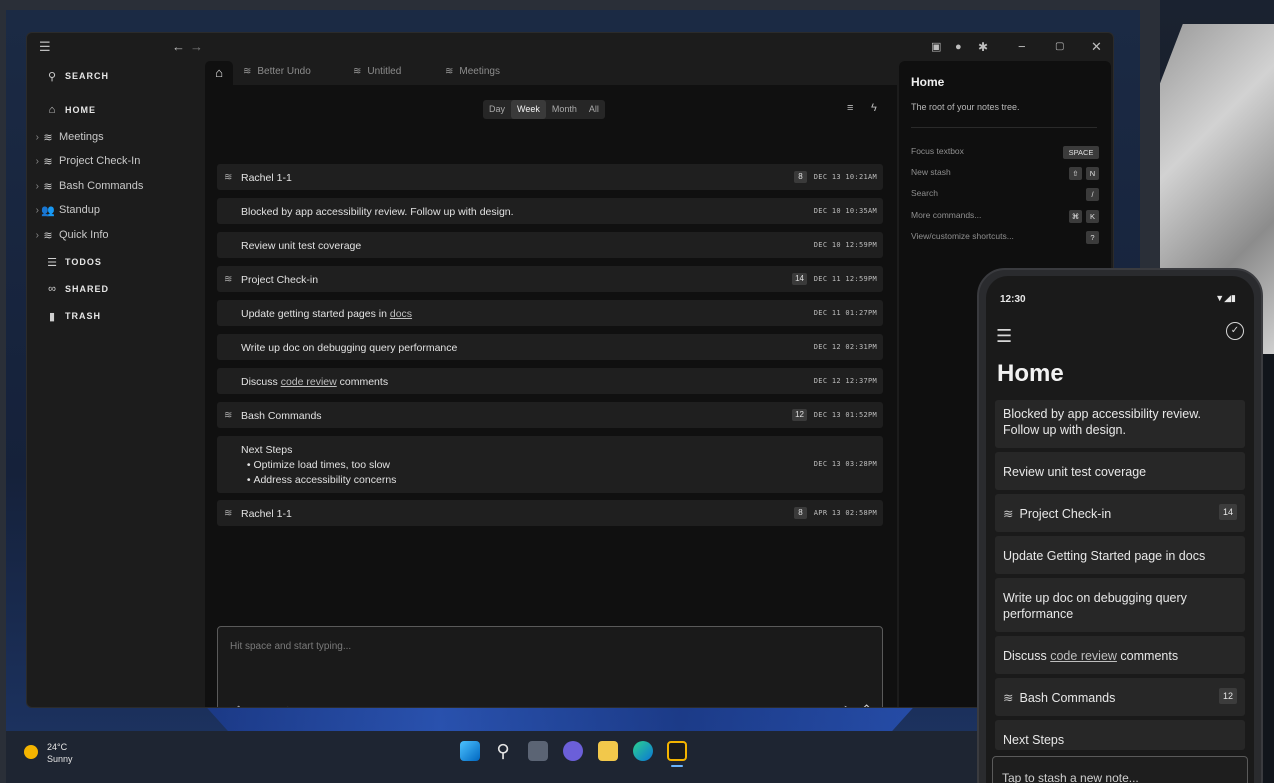 This screenshot has width=1274, height=783. Describe the element at coordinates (315, 314) in the screenshot. I see `text-segment: Update getting started pages in` at that location.